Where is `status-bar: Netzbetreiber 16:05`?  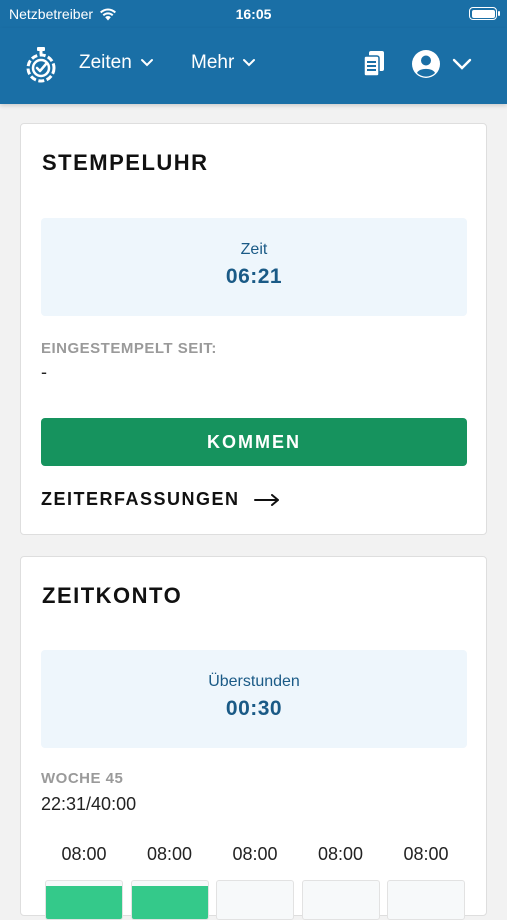 status-bar: Netzbetreiber 16:05 is located at coordinates (253, 14).